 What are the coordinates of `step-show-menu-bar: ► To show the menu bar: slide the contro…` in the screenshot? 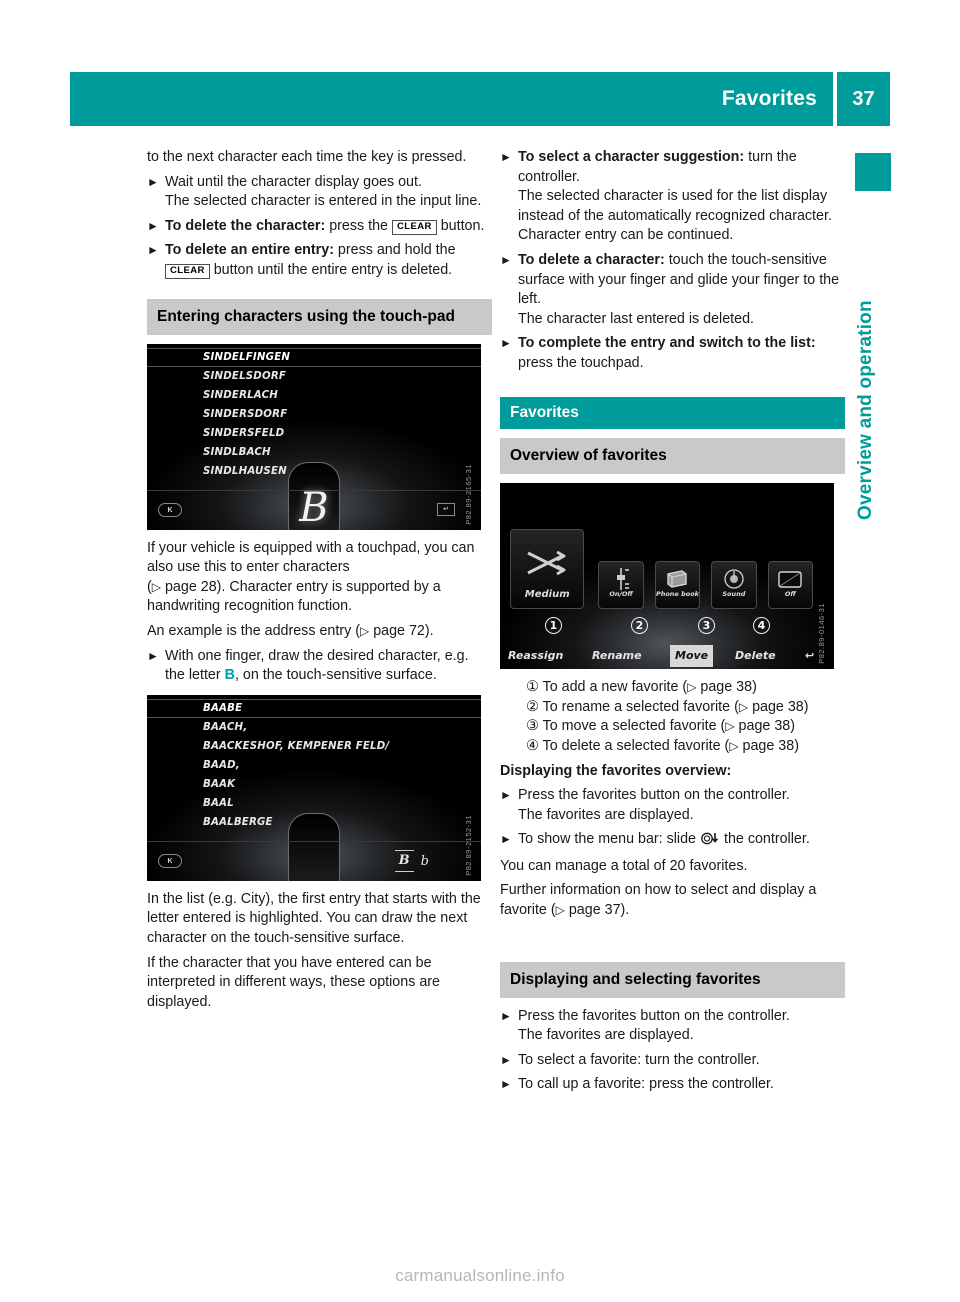 It's located at (672, 841).